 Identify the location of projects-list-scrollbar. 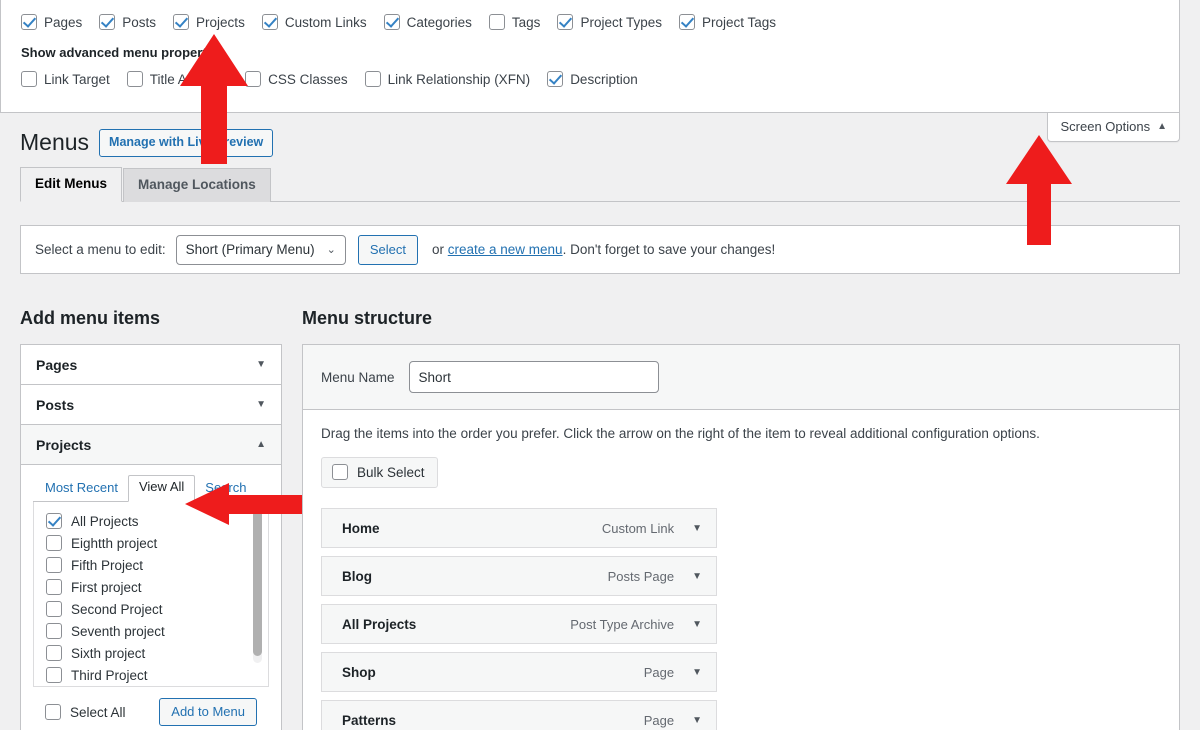
(257, 585).